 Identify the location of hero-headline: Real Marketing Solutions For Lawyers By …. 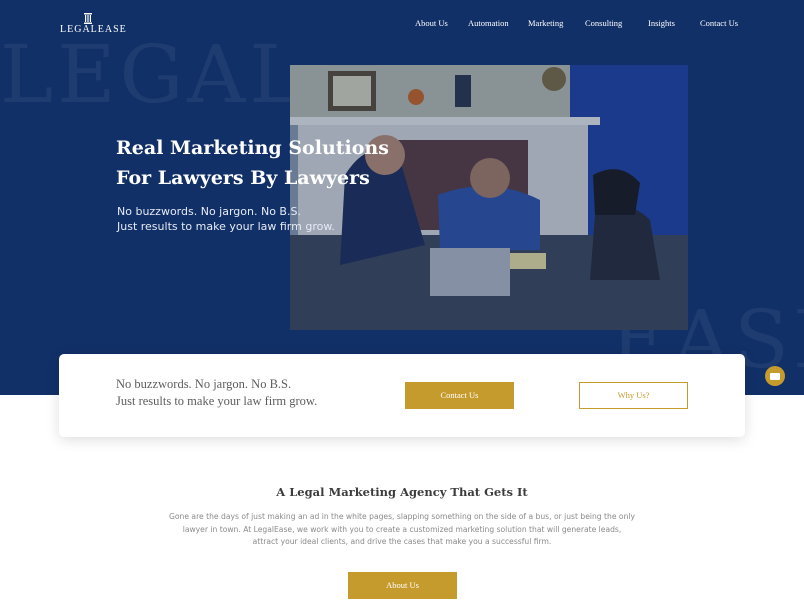
(266, 163).